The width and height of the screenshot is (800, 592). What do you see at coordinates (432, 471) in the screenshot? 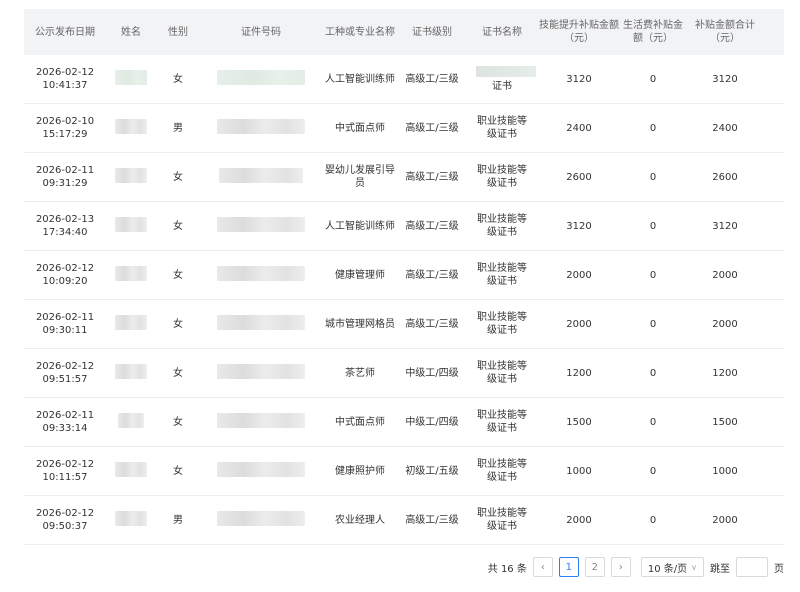
I see `level-cell: 初级工/五级` at bounding box center [432, 471].